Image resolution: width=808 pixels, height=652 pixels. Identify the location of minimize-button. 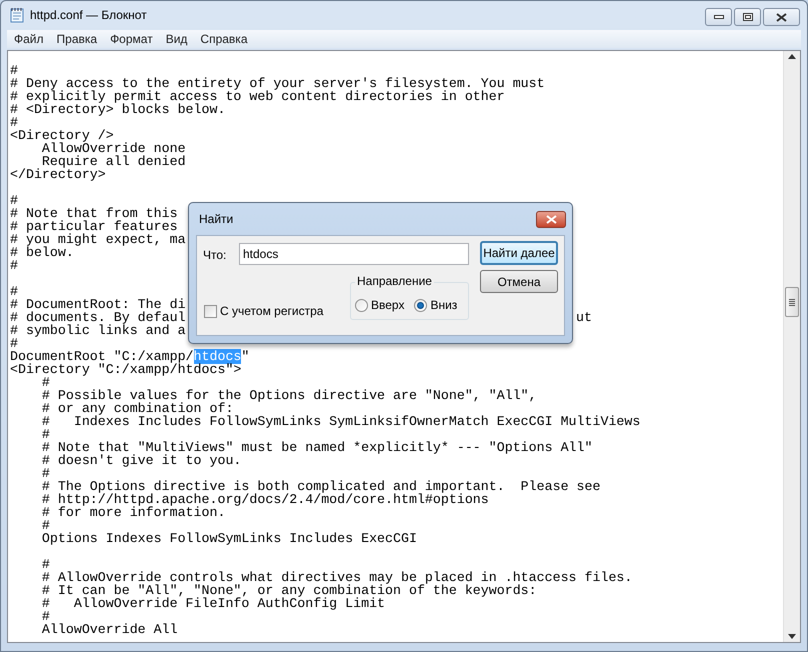
(718, 17).